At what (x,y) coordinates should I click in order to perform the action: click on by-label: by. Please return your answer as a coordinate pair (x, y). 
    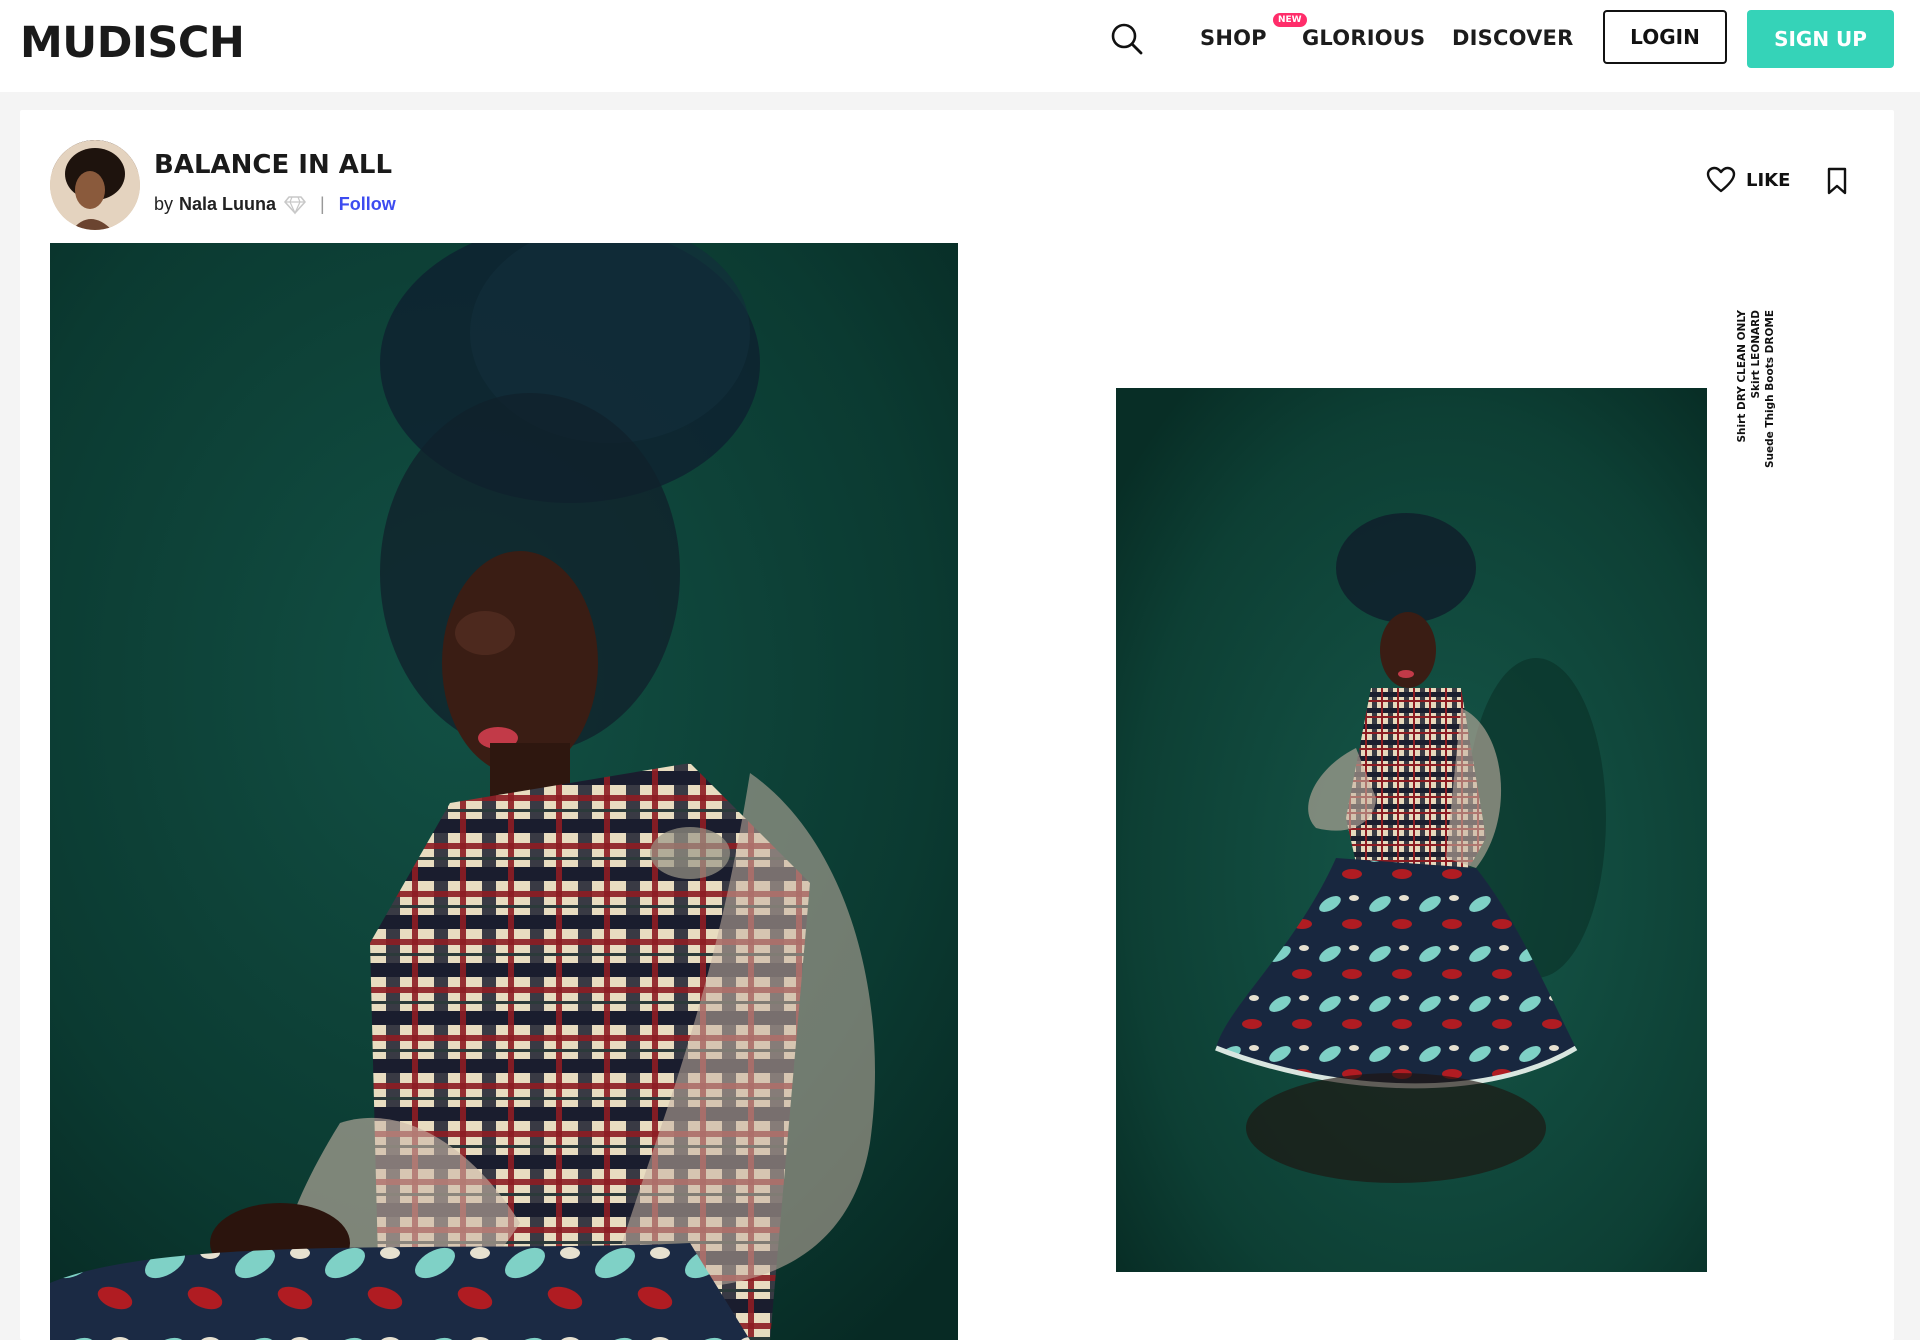
    Looking at the image, I should click on (164, 204).